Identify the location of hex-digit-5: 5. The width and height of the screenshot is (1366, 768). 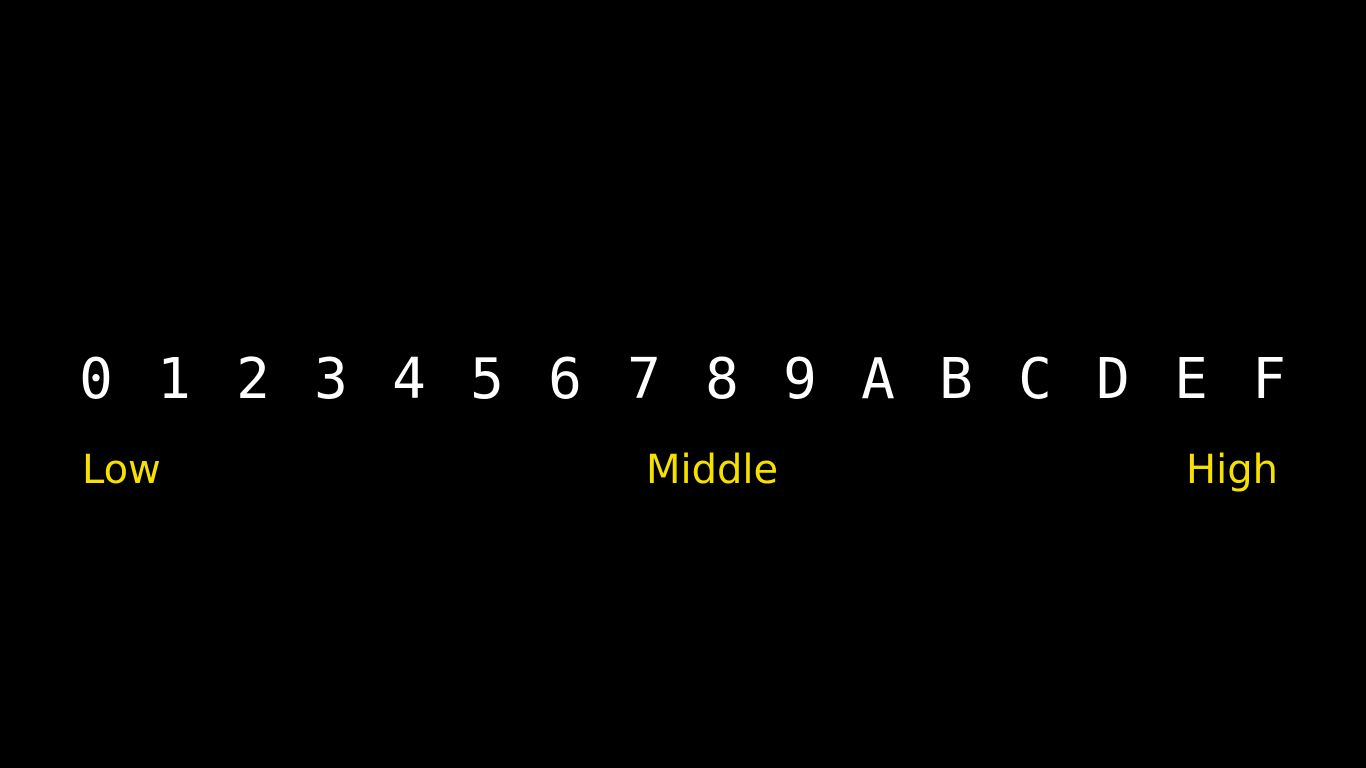
(487, 379).